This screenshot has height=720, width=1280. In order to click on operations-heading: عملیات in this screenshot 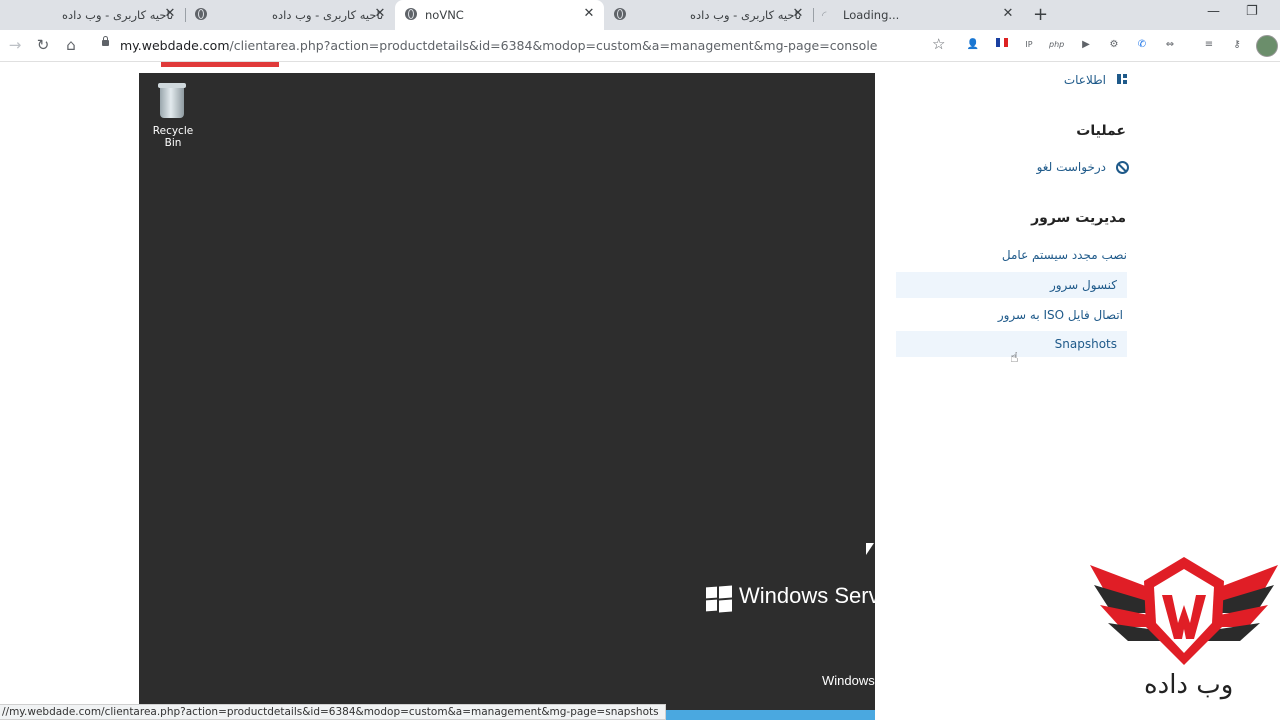, I will do `click(1101, 131)`.